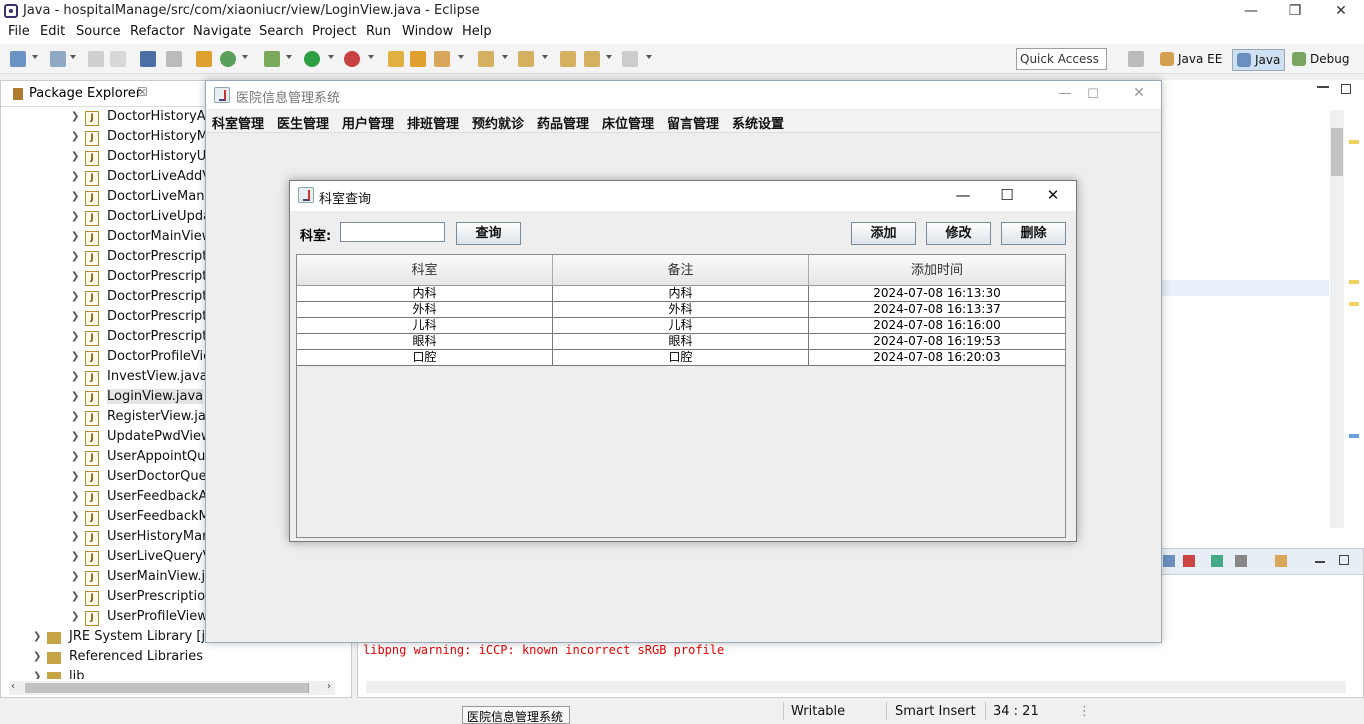  What do you see at coordinates (958, 233) in the screenshot?
I see `edit-button: 修改` at bounding box center [958, 233].